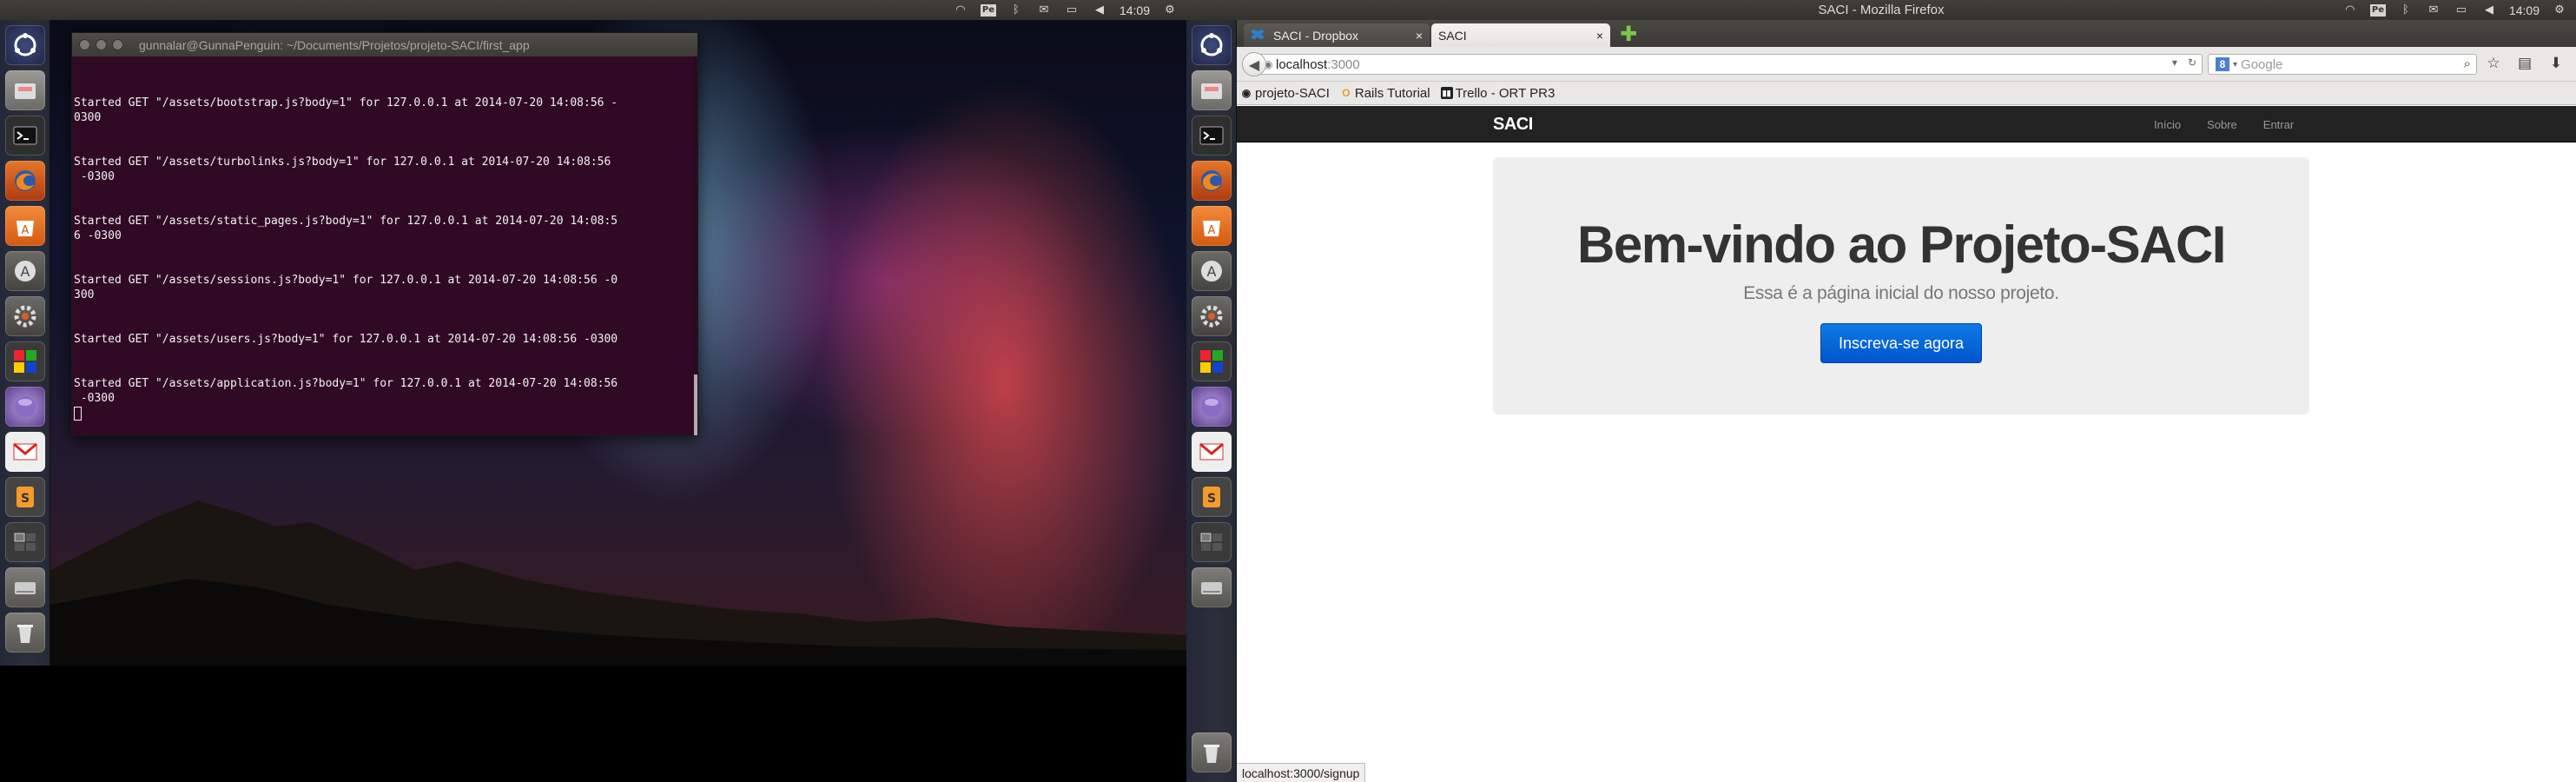 This screenshot has width=2576, height=782. Describe the element at coordinates (1628, 33) in the screenshot. I see `new-tab-button: ✚` at that location.